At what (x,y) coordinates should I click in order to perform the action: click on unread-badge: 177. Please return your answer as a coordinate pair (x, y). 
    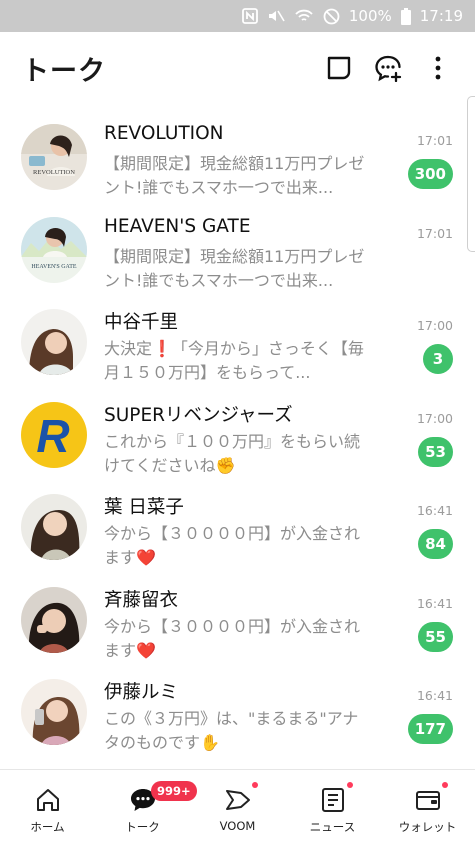
    Looking at the image, I should click on (430, 729).